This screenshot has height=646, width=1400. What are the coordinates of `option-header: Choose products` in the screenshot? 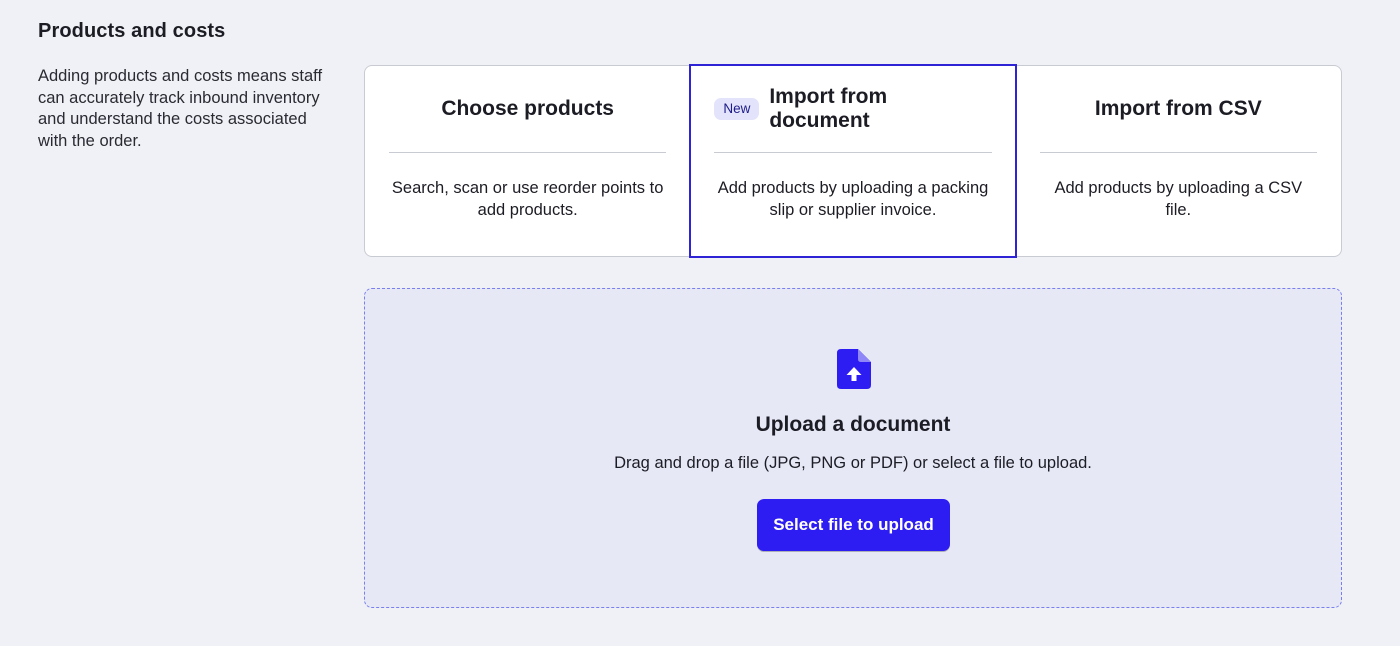 It's located at (528, 109).